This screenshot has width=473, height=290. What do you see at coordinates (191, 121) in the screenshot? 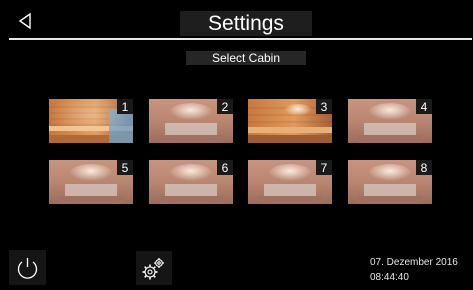
I see `cabin-2-tile: 2` at bounding box center [191, 121].